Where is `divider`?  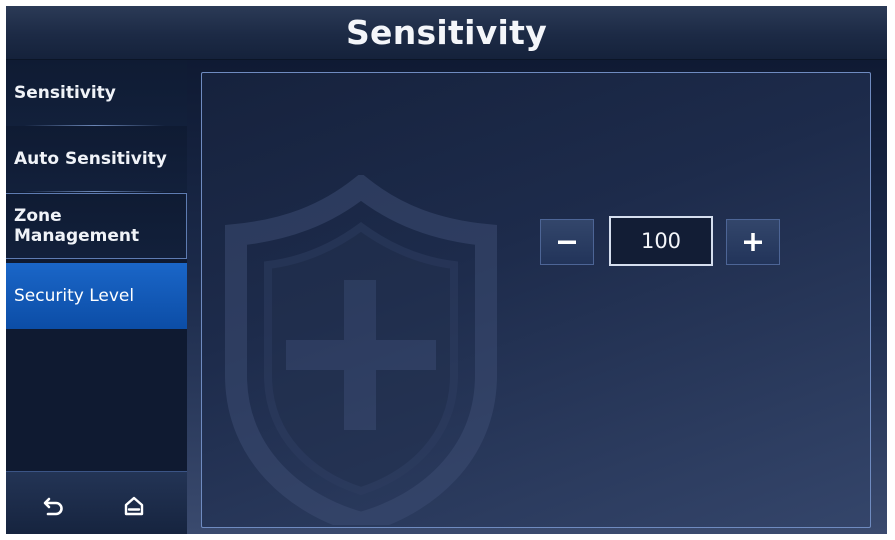 divider is located at coordinates (94, 191).